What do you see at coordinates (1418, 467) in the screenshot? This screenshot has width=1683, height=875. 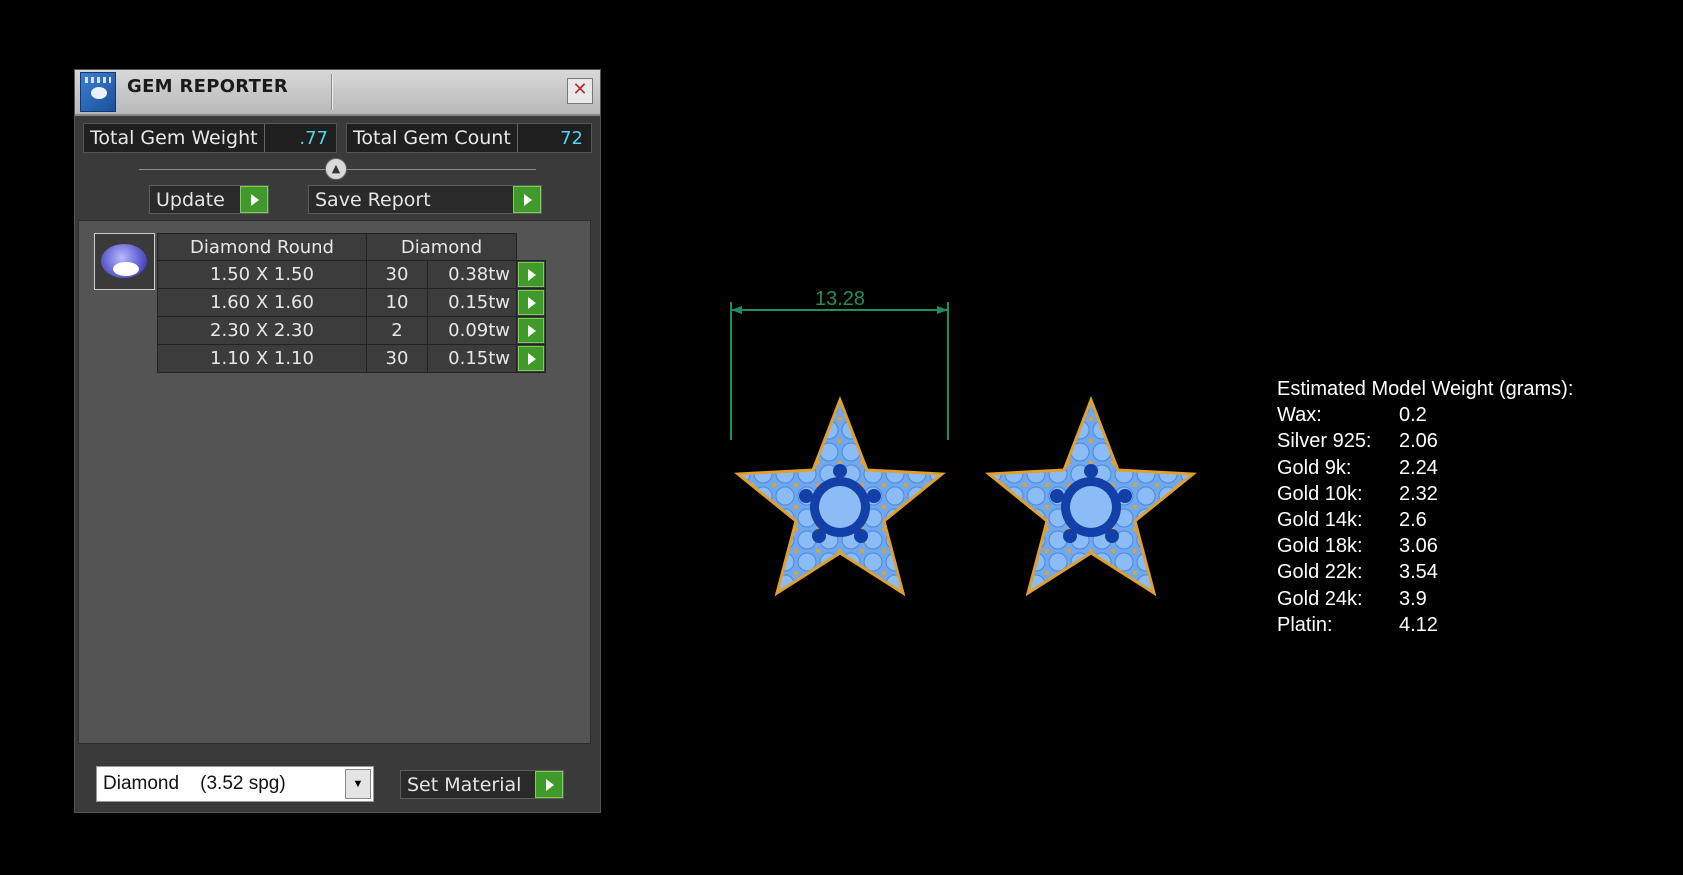 I see `weight-value: 2.24` at bounding box center [1418, 467].